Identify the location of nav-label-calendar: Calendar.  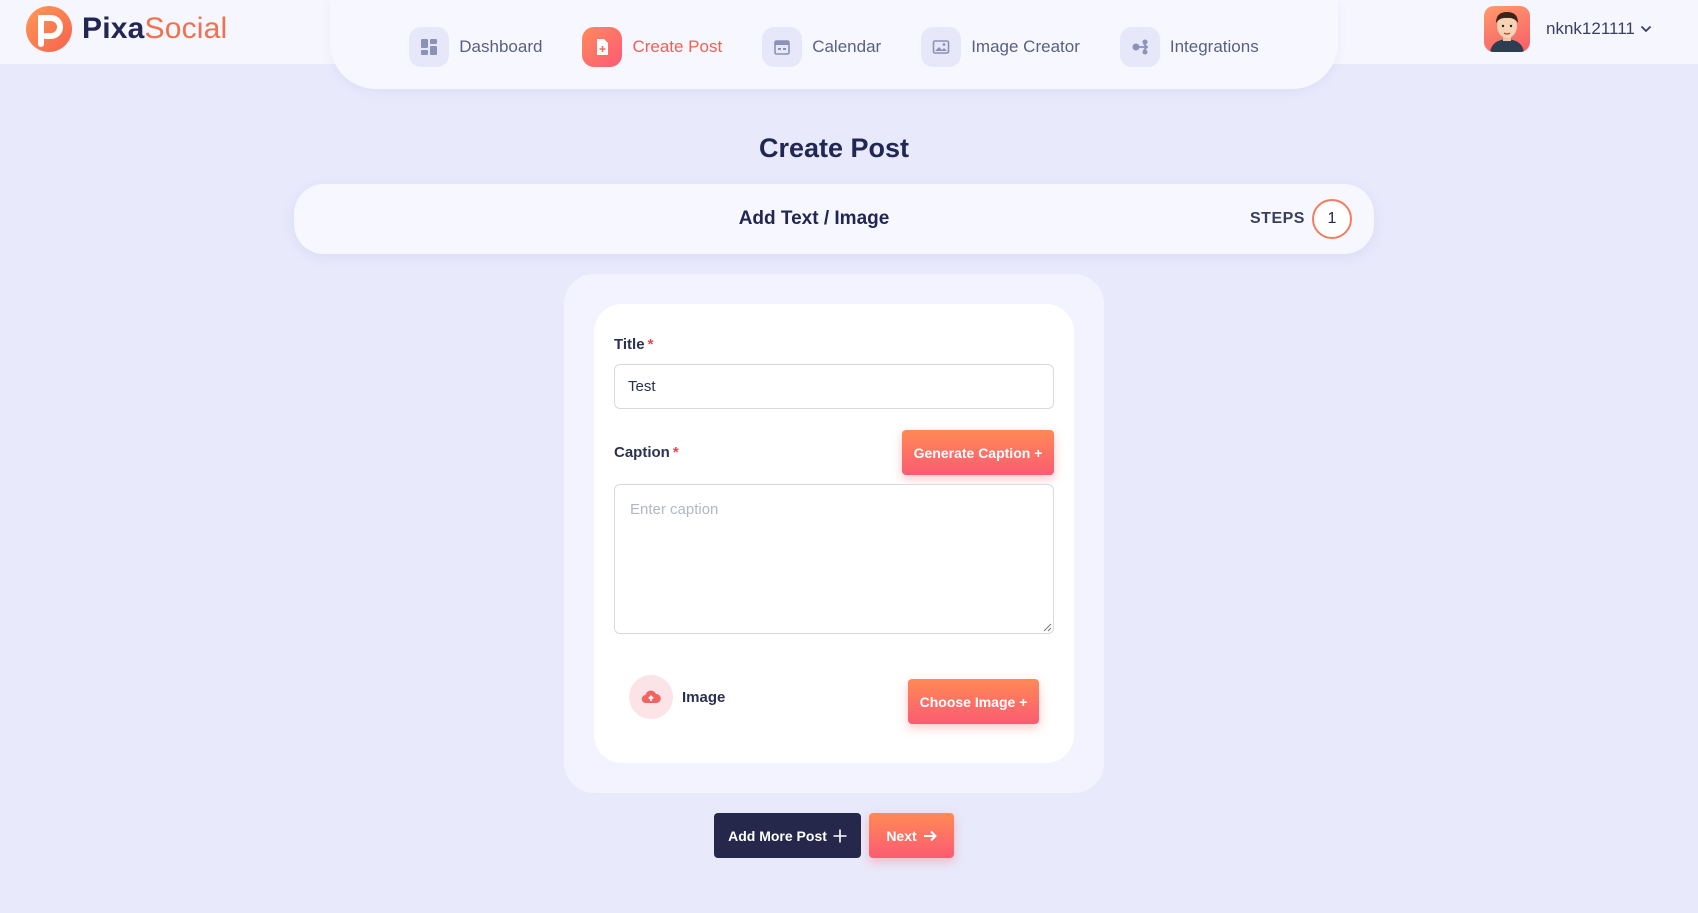
(847, 46).